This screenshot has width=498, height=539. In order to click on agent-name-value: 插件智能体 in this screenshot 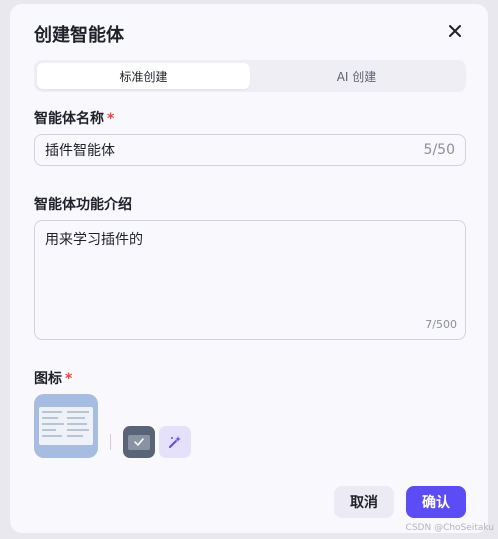, I will do `click(80, 151)`.